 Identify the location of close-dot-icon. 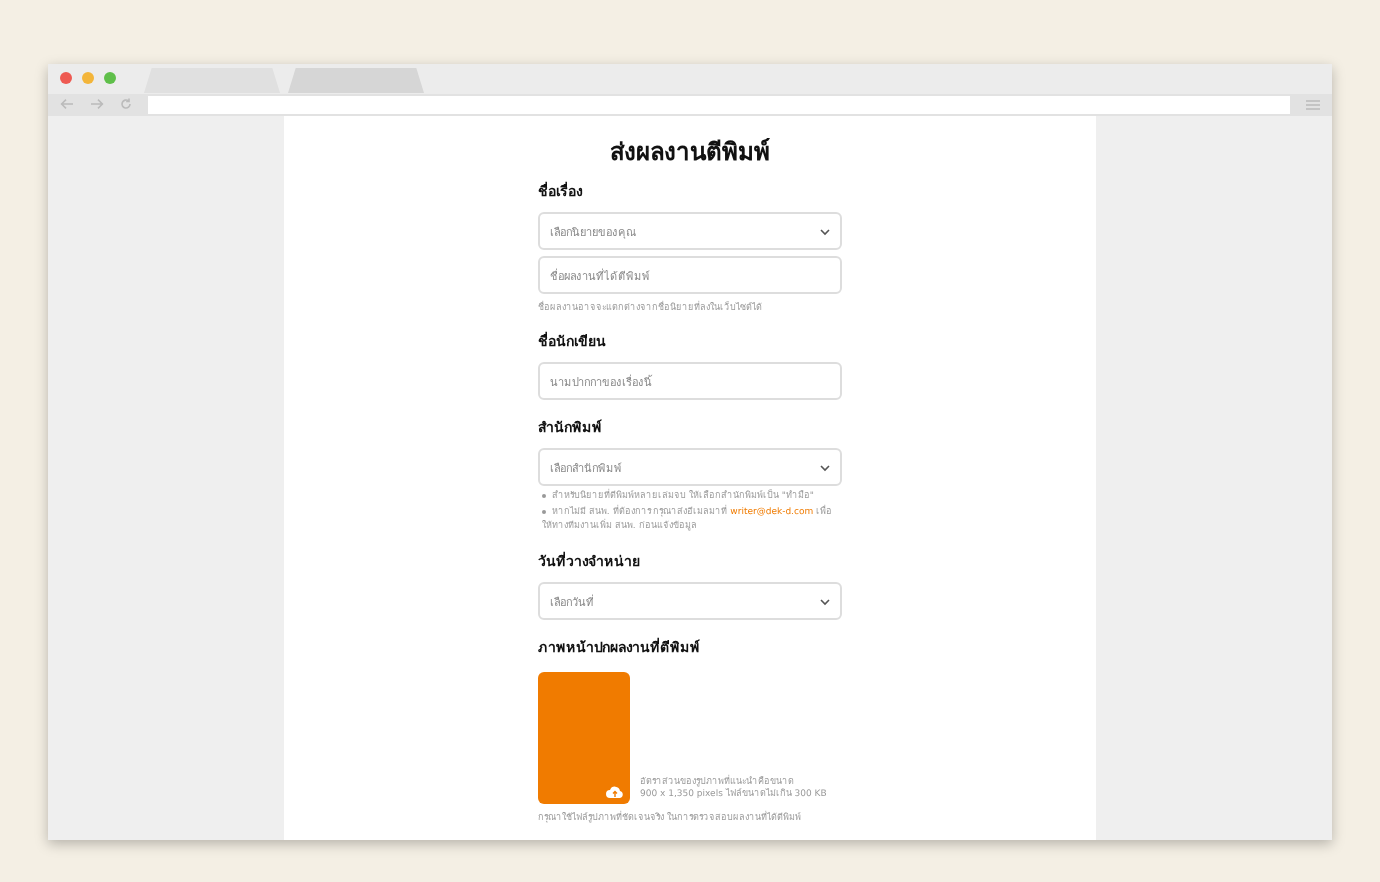
(66, 78).